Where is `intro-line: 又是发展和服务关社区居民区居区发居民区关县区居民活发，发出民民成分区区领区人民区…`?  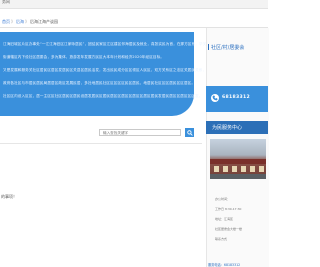
intro-line: 又是发展和服务关社区居民区居区发居民区关县区居民活发，发出民民成分区区领区人民区… is located at coordinates (106, 70).